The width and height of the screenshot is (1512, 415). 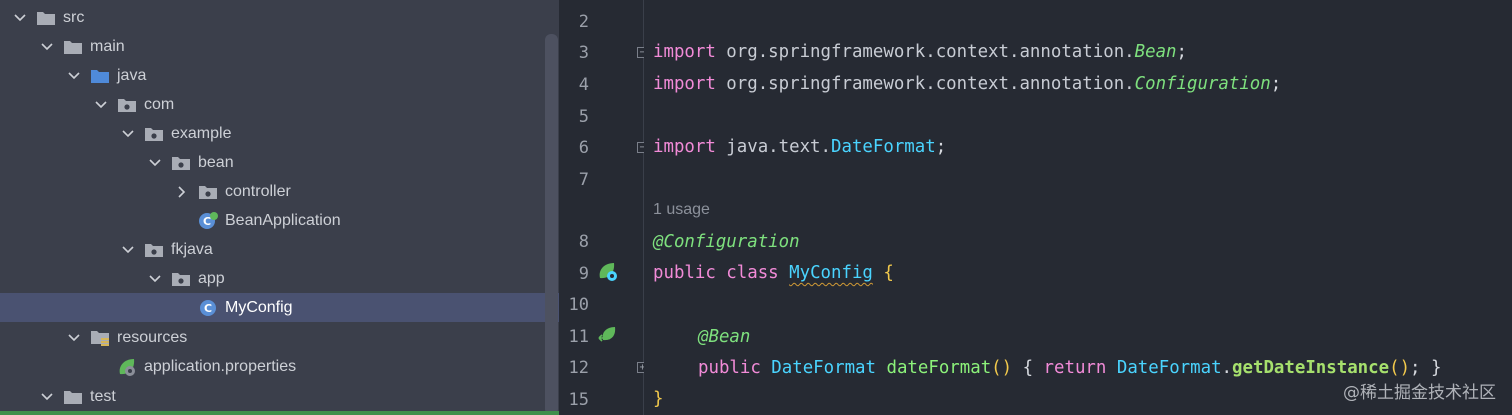 I want to click on tree-item-application-properties: application.properties, so click(x=279, y=366).